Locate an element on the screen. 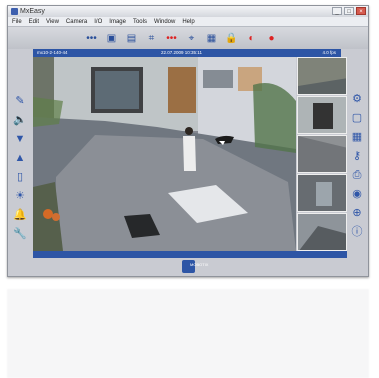 The image size is (379, 378). window-controls: _ □ × is located at coordinates (349, 11).